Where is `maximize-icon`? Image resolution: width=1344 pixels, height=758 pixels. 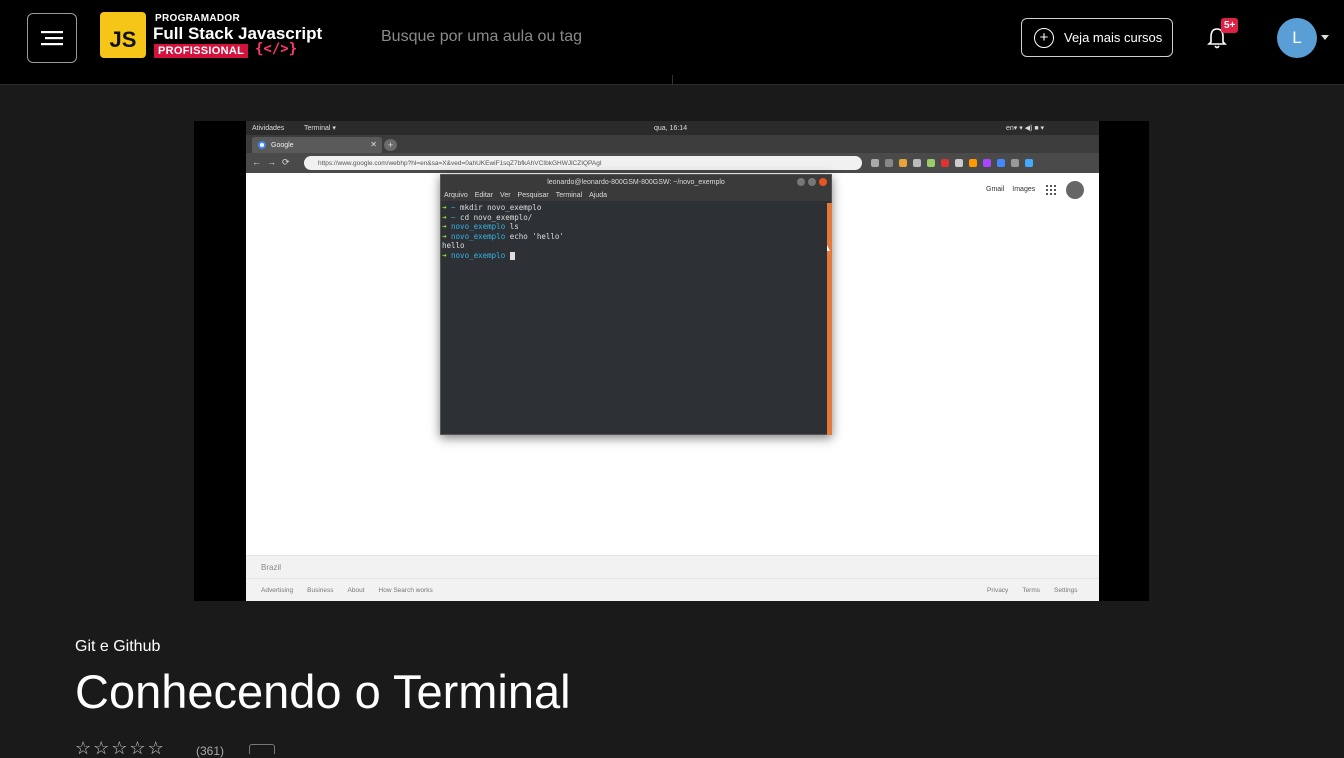
maximize-icon is located at coordinates (812, 182).